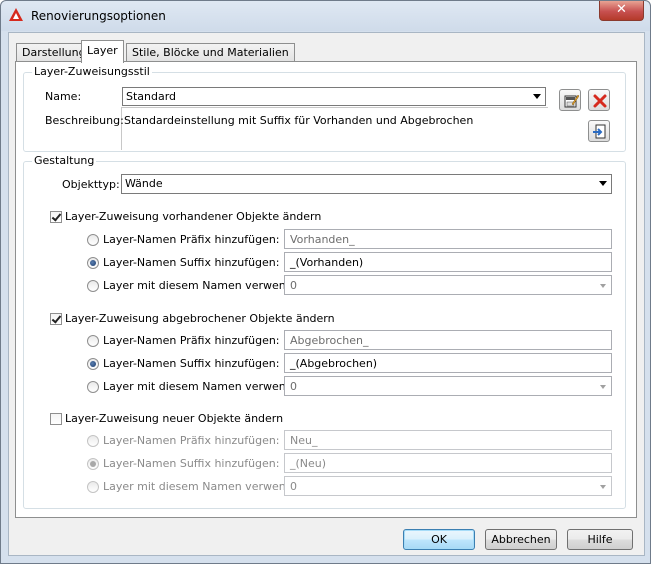 This screenshot has width=651, height=564. I want to click on object-type-label: Objekttyp:, so click(91, 184).